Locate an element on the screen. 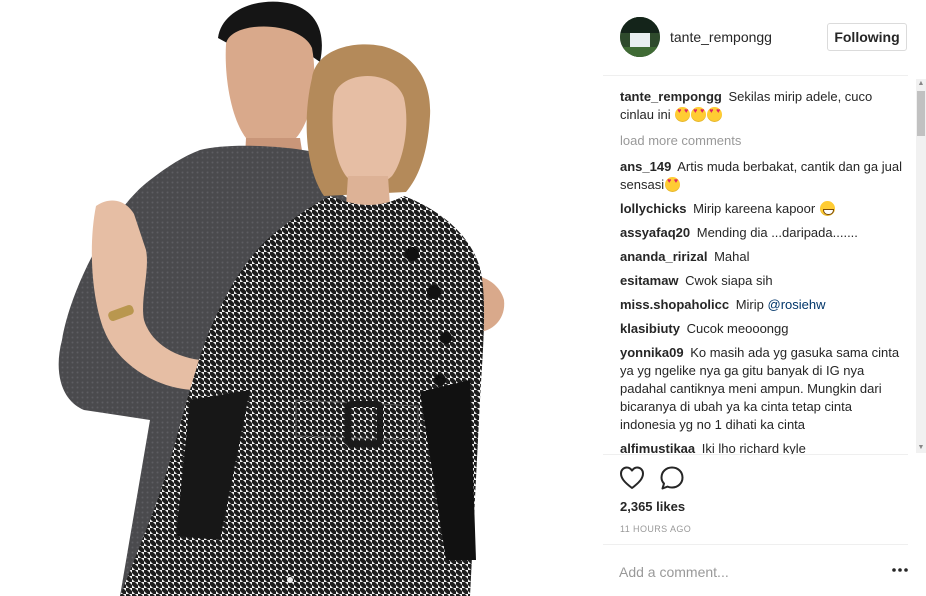 The height and width of the screenshot is (596, 926). comment-bubble-icon is located at coordinates (672, 478).